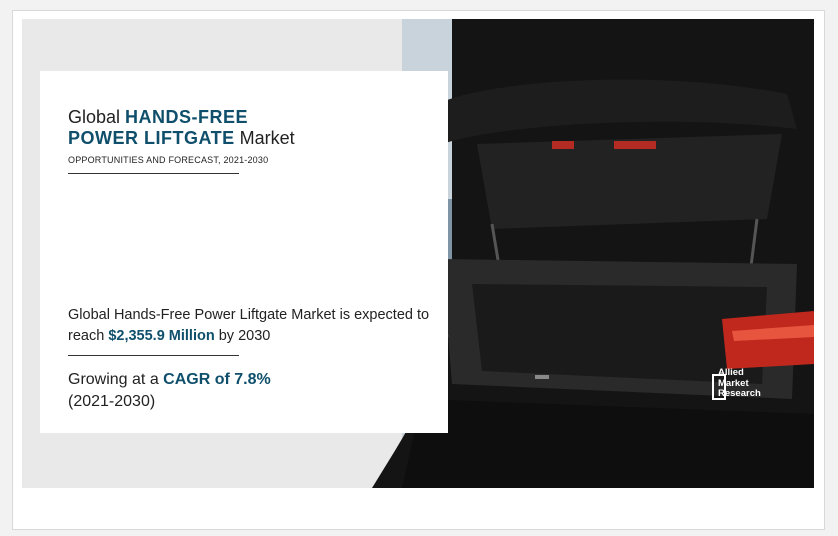  What do you see at coordinates (739, 383) in the screenshot?
I see `logo-text: Allied Market Research` at bounding box center [739, 383].